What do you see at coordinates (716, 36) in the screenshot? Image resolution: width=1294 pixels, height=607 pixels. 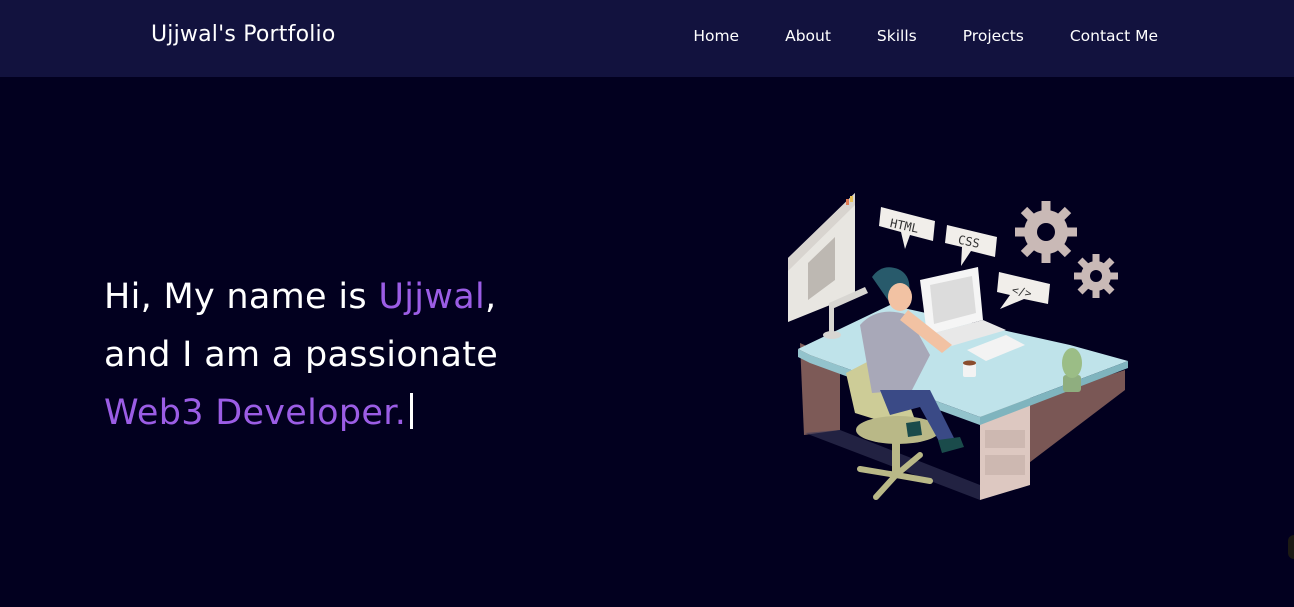 I see `nav-link-home: Home` at bounding box center [716, 36].